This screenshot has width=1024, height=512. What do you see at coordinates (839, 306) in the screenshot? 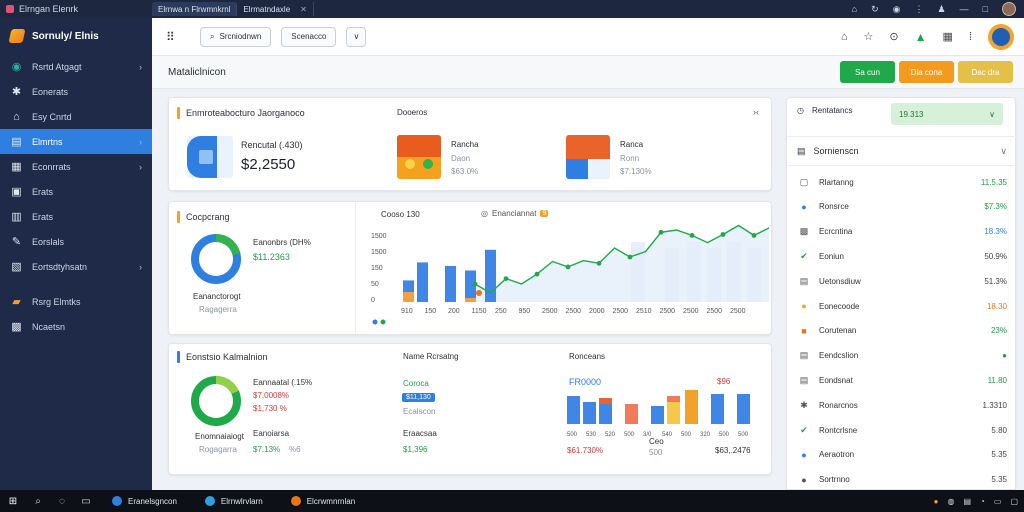
I see `right-panel-row-label: Eonecoode` at bounding box center [839, 306].